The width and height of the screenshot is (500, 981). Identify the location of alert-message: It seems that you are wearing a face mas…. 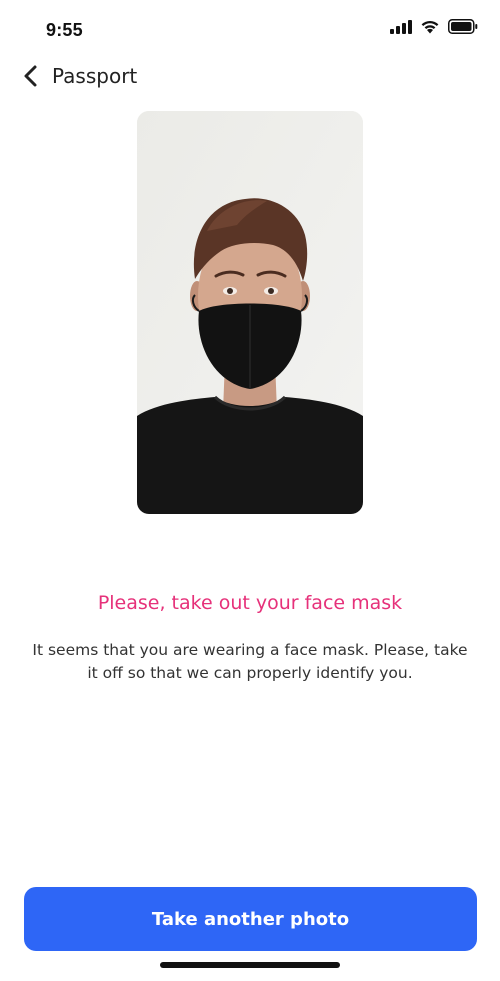
(250, 661).